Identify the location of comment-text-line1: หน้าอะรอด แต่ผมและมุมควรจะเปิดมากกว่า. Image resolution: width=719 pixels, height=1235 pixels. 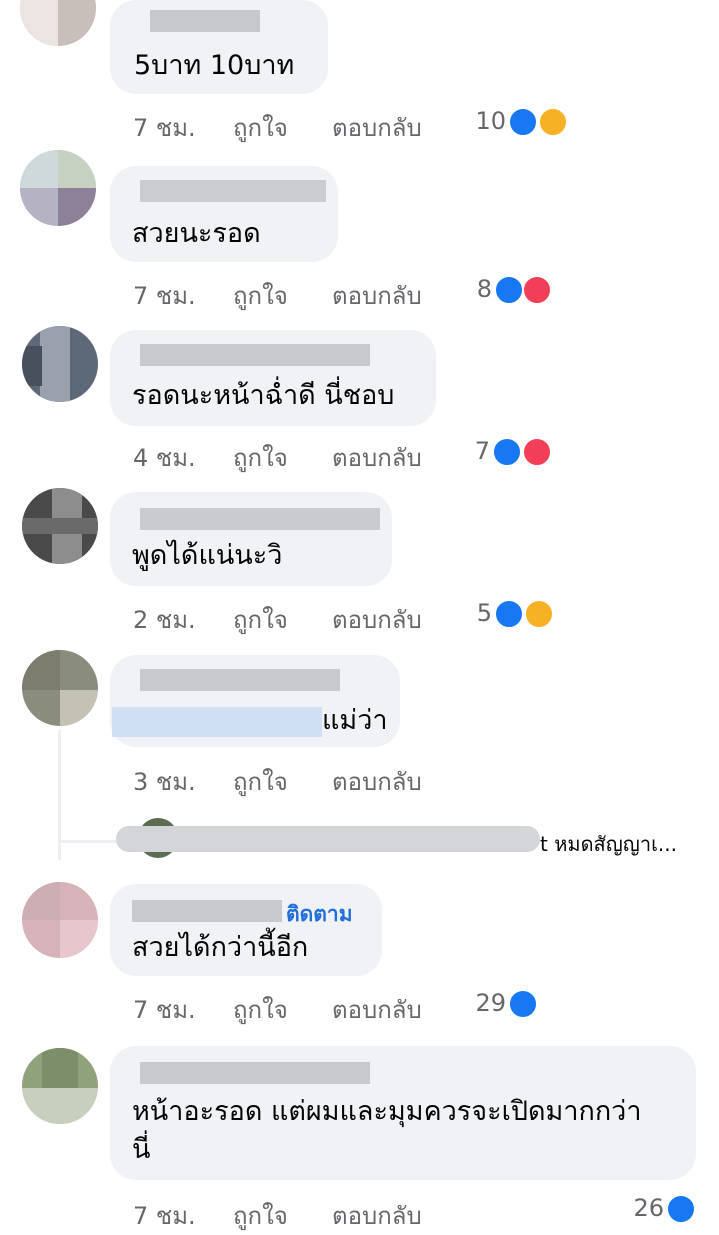
(387, 1111).